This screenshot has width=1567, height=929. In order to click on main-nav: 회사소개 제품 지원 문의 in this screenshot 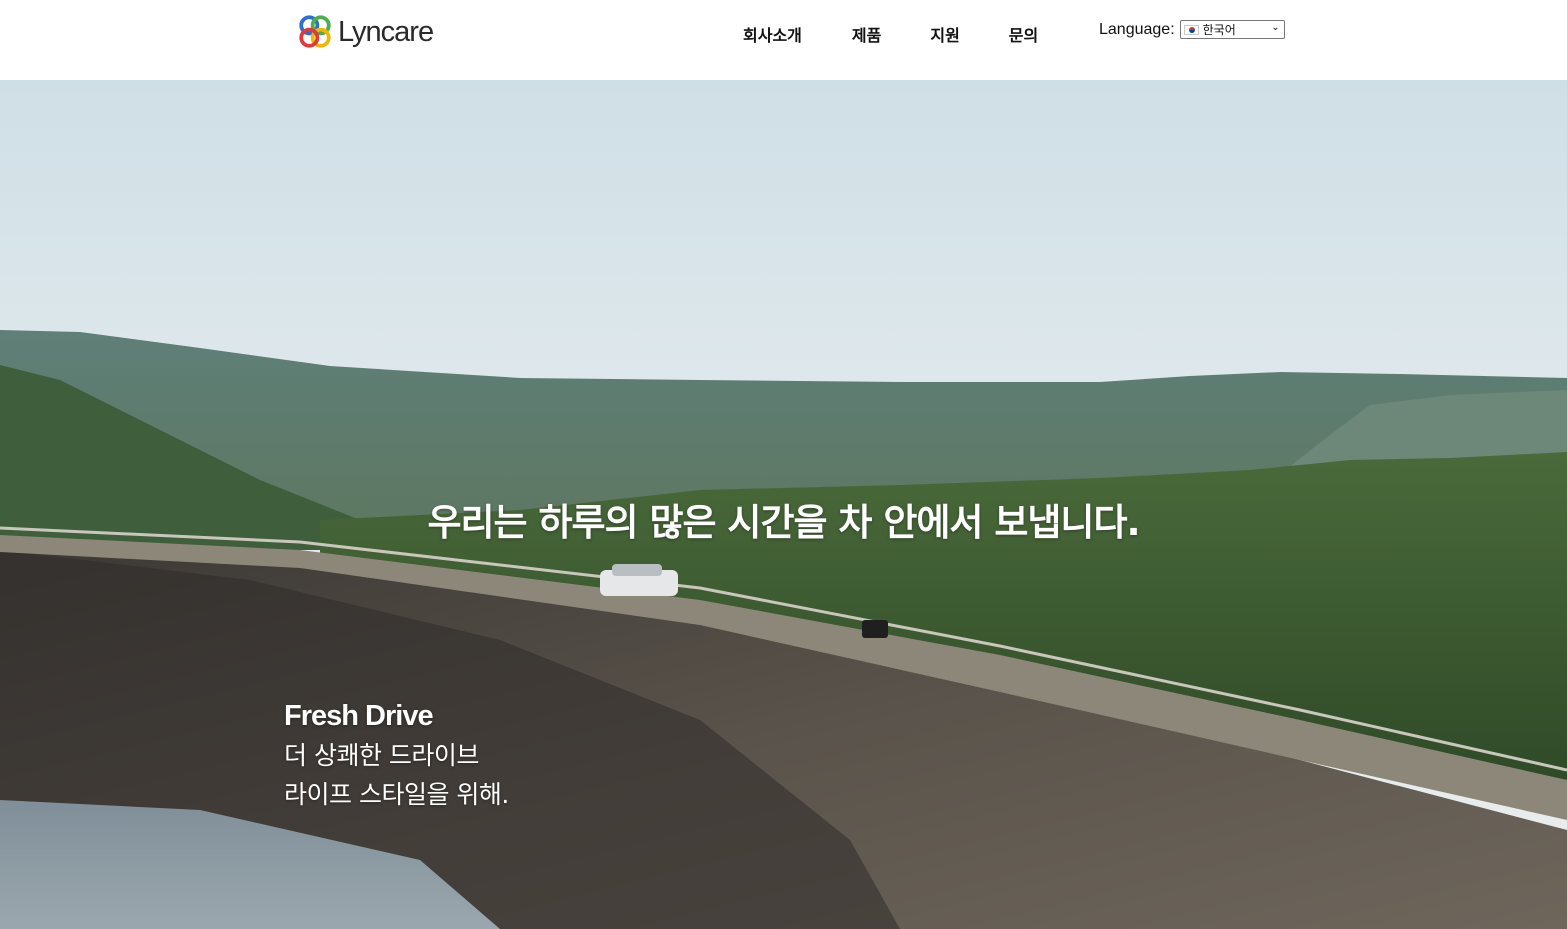, I will do `click(890, 34)`.